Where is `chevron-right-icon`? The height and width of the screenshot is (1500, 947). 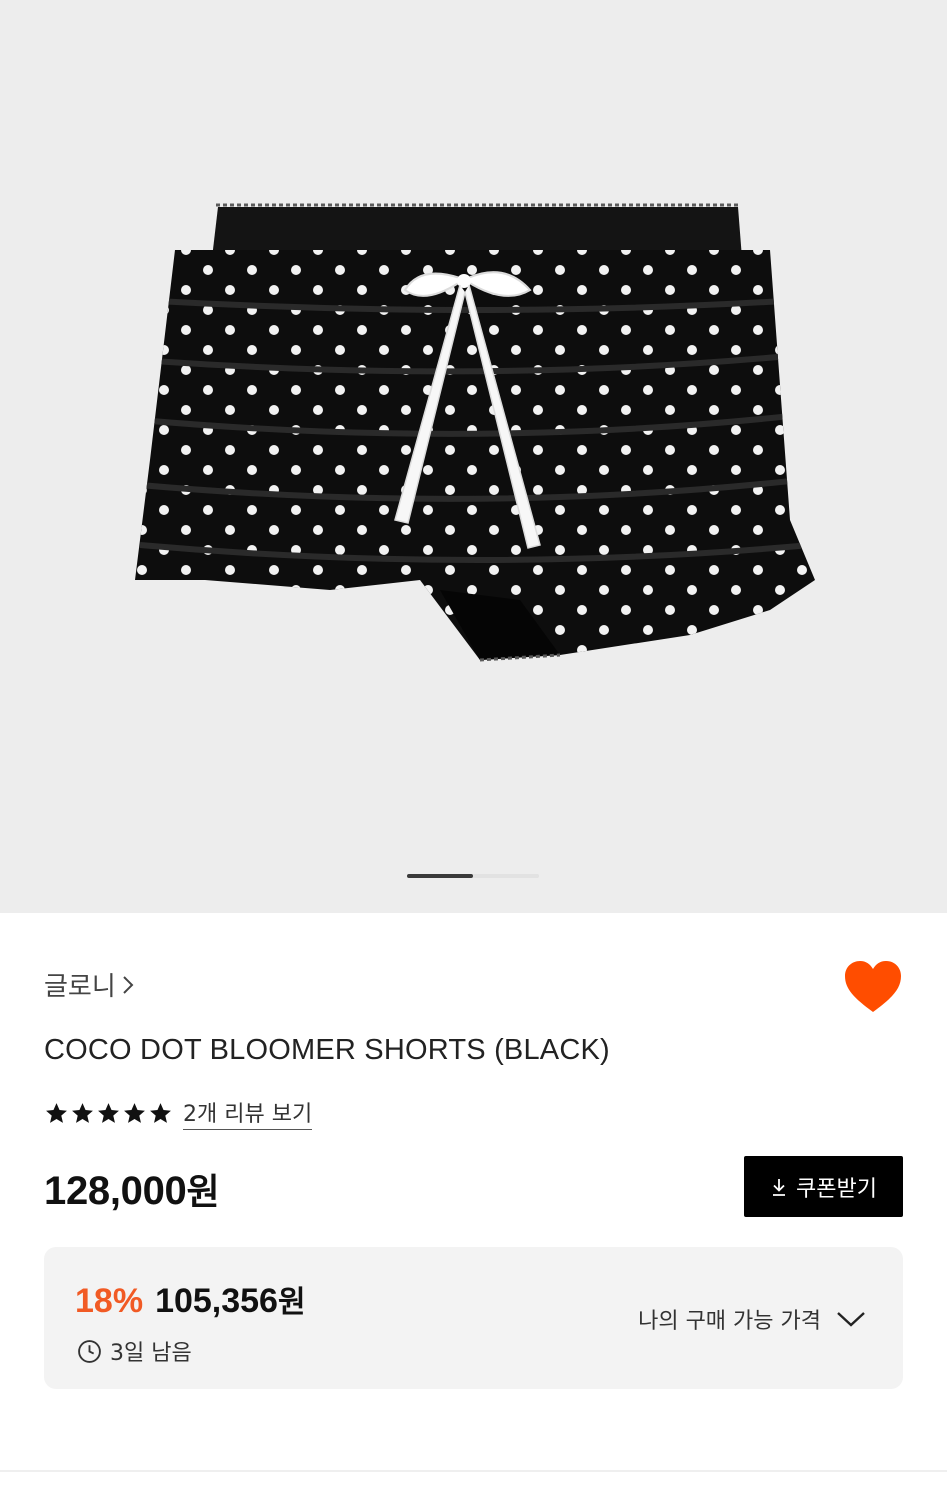 chevron-right-icon is located at coordinates (128, 984).